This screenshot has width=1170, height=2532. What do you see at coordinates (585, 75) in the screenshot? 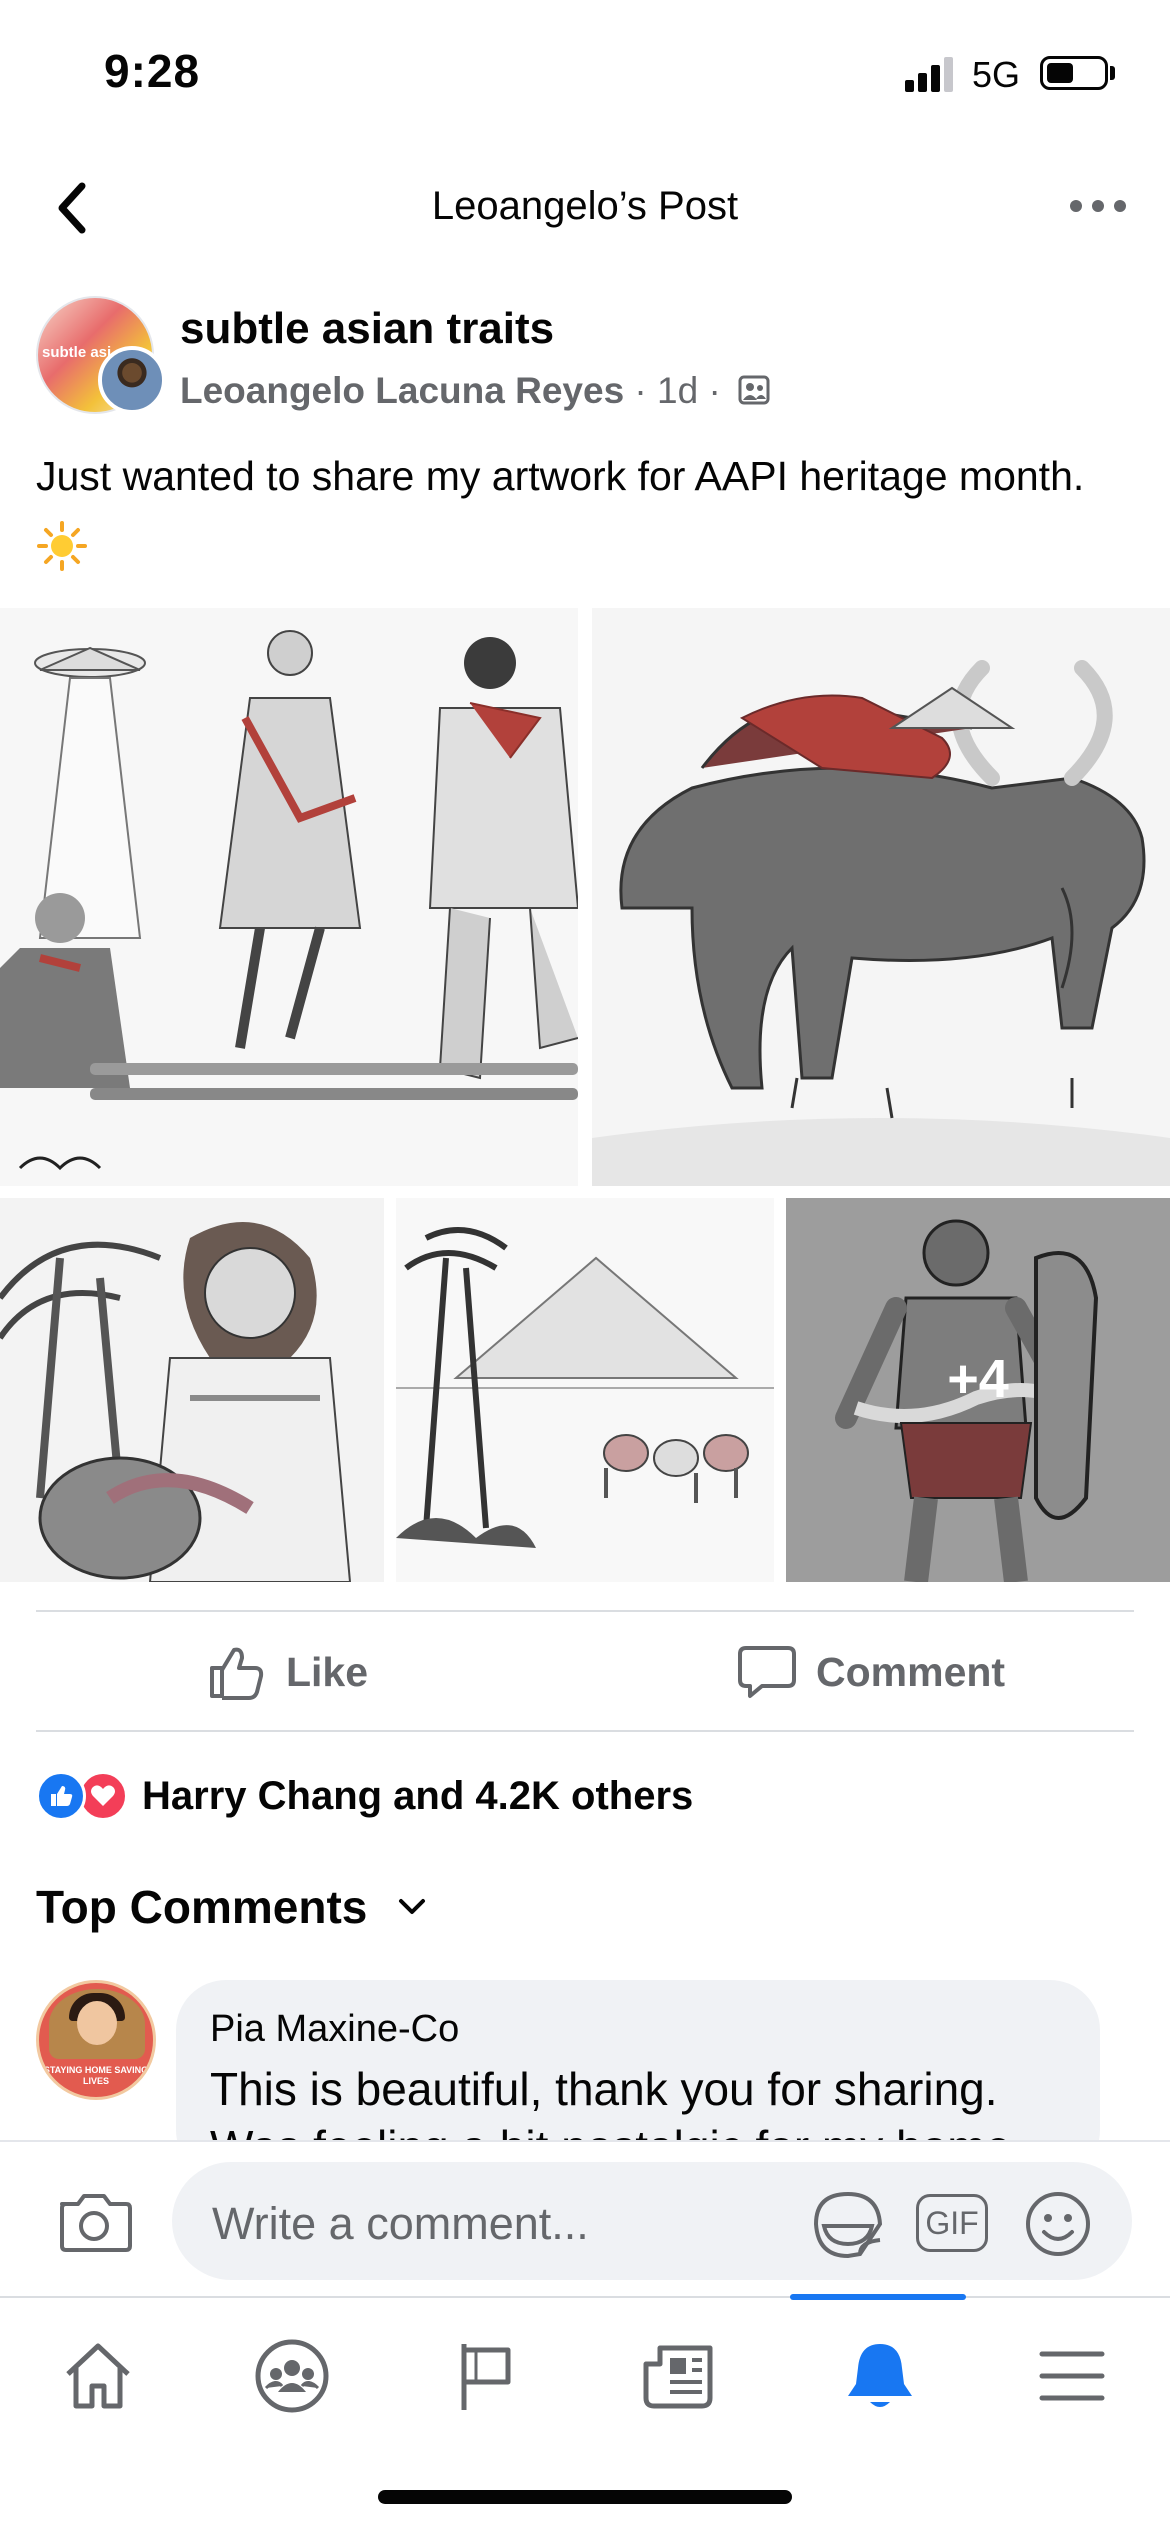
I see `status-bar: 9:28 5G` at bounding box center [585, 75].